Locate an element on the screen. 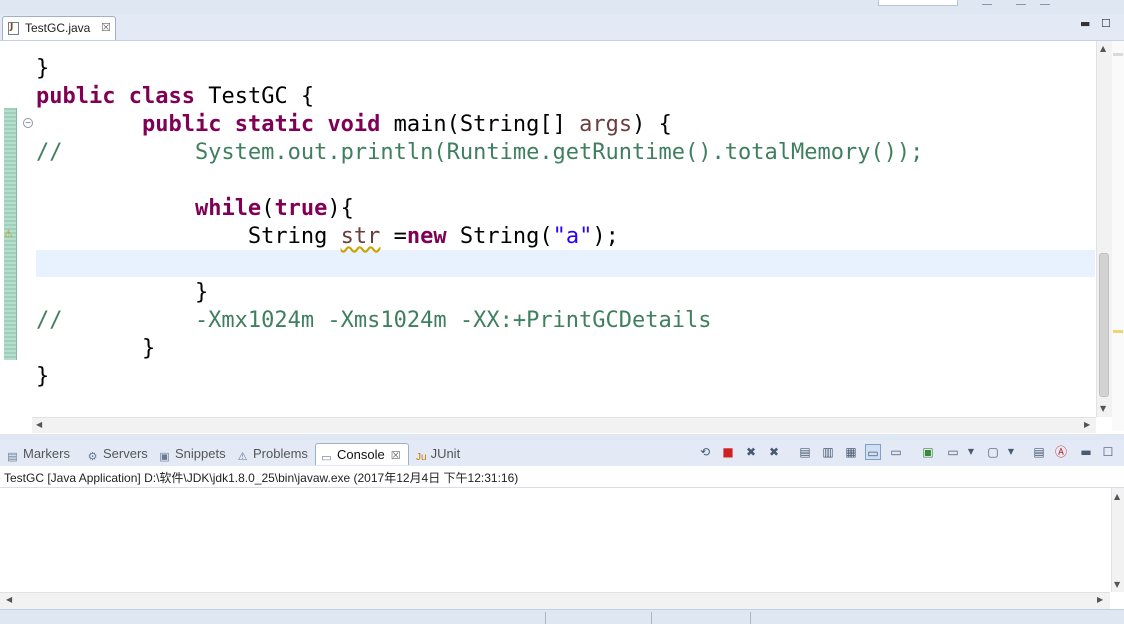 The width and height of the screenshot is (1124, 624). console-vertical-scrollbar: ▲ ▼ is located at coordinates (1117, 540).